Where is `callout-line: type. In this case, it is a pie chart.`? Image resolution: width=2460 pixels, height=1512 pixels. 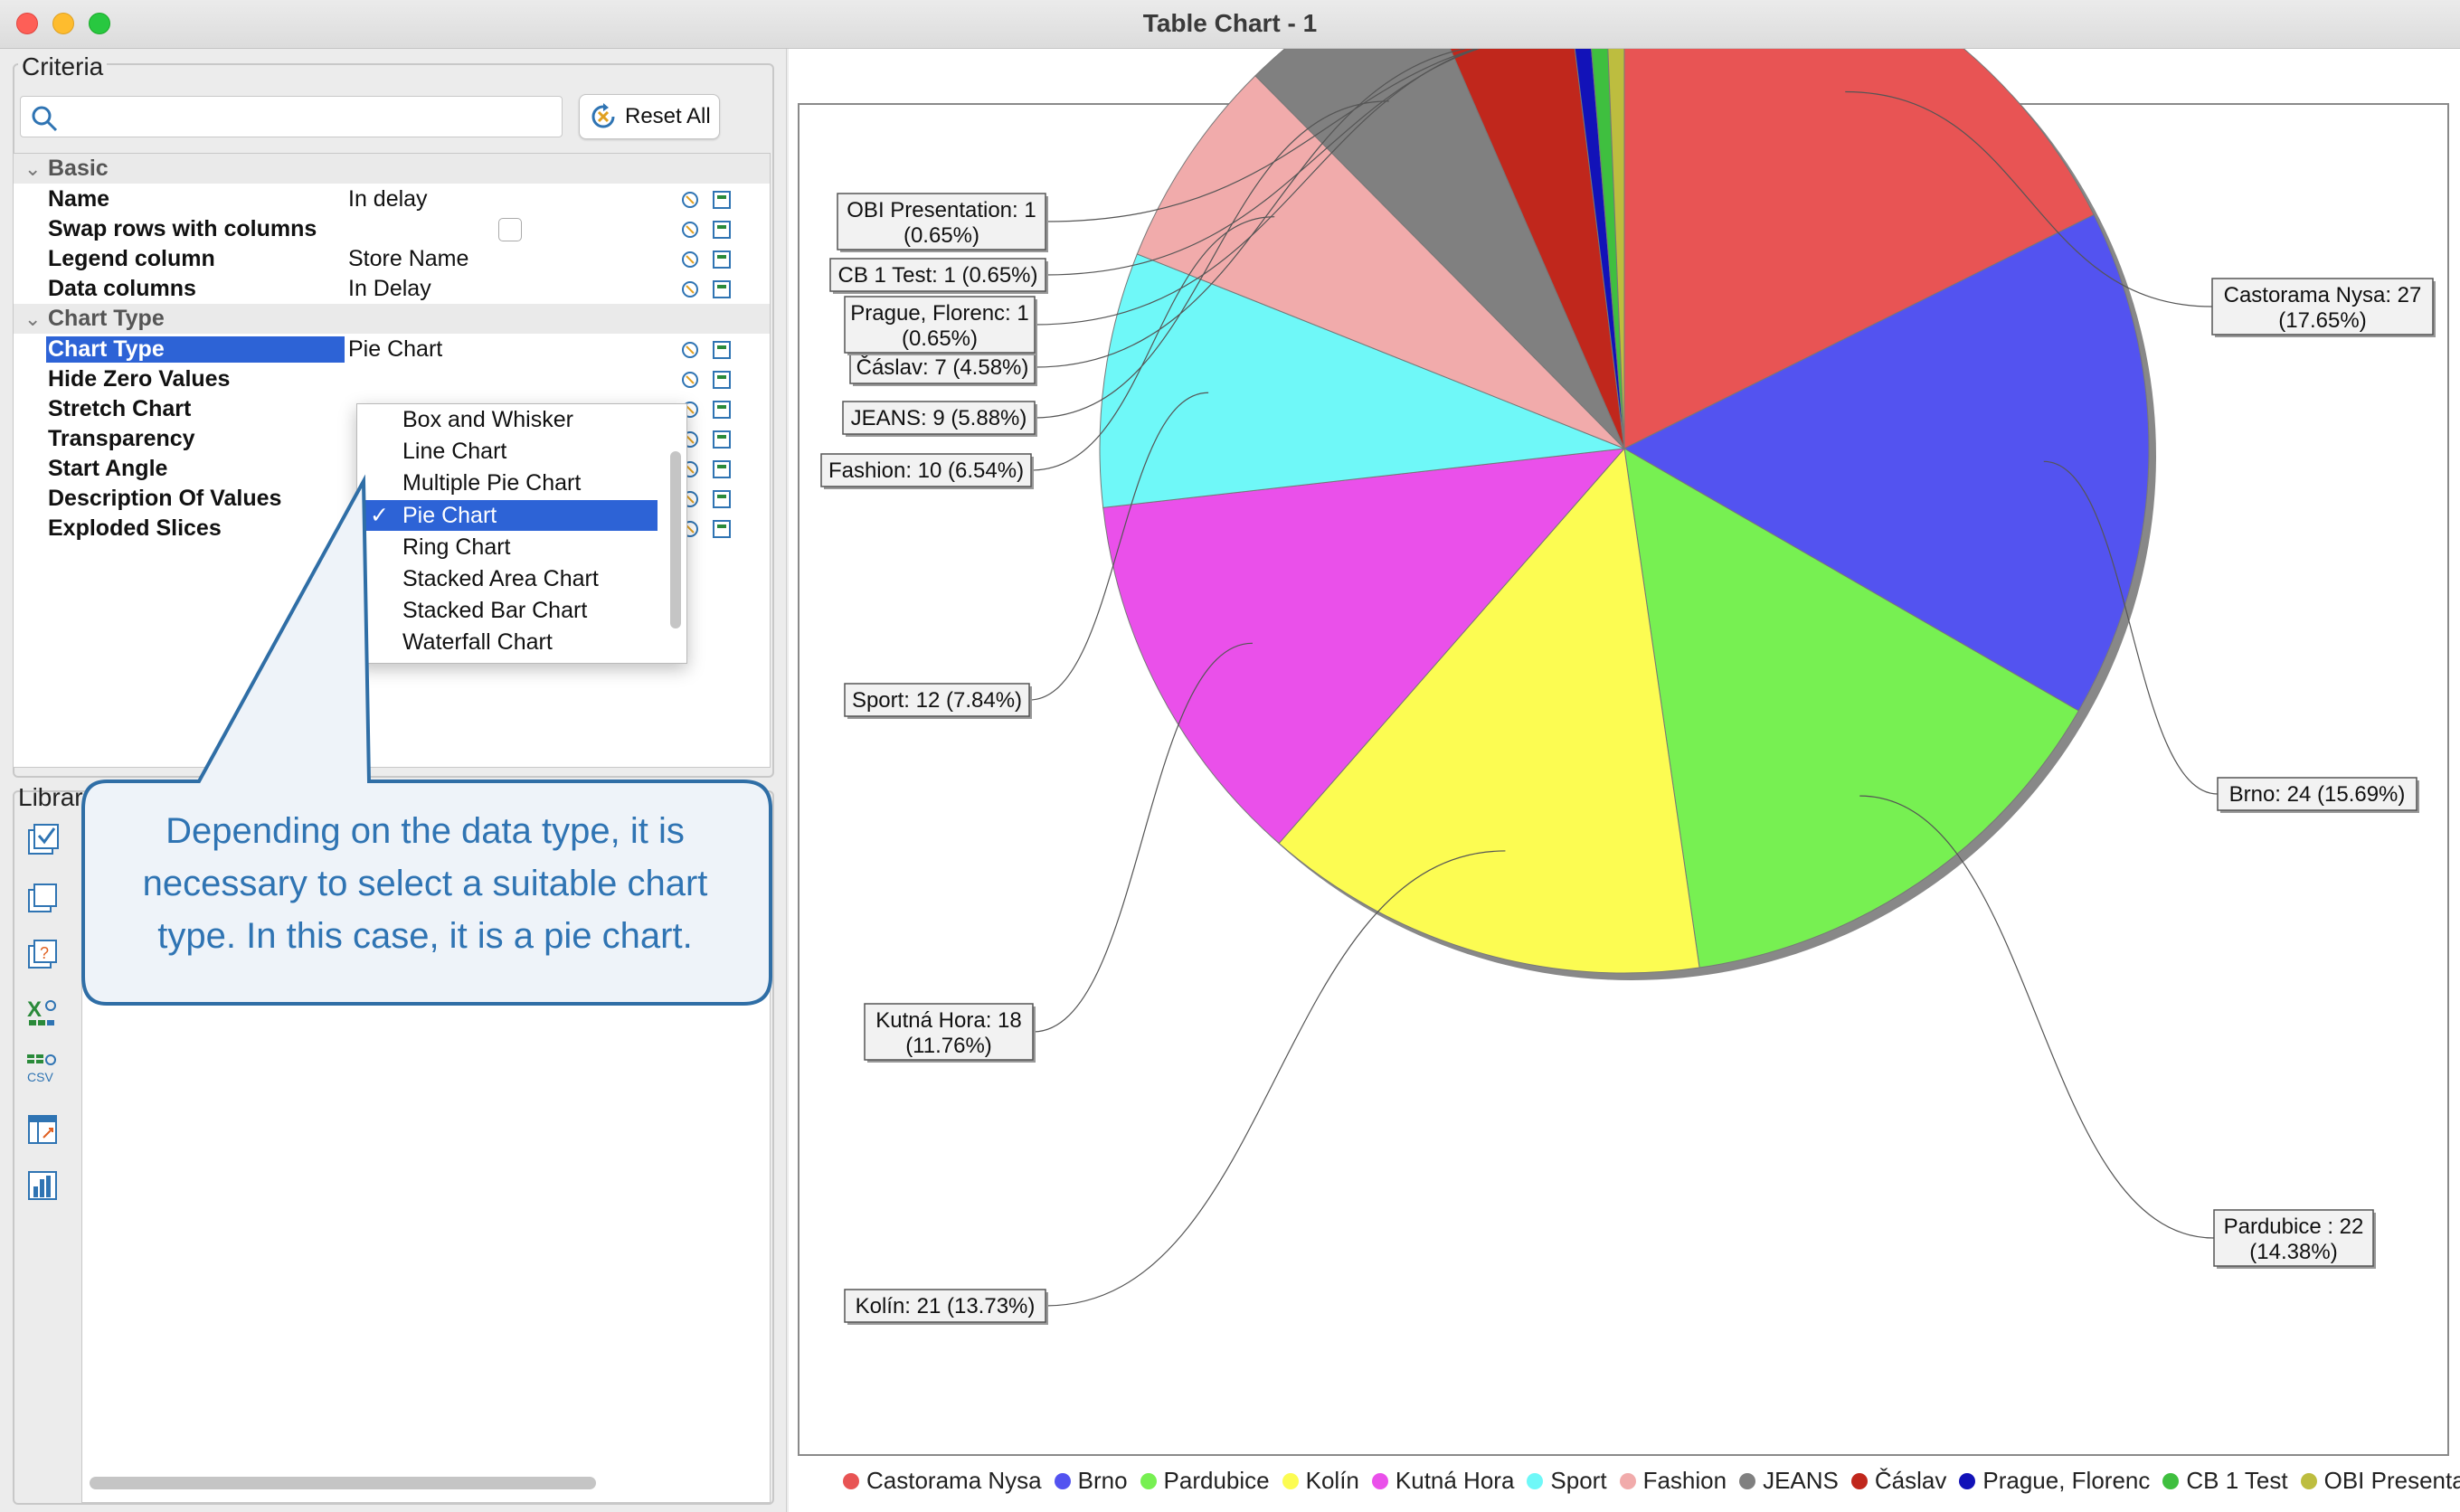 callout-line: type. In this case, it is a pie chart. is located at coordinates (425, 936).